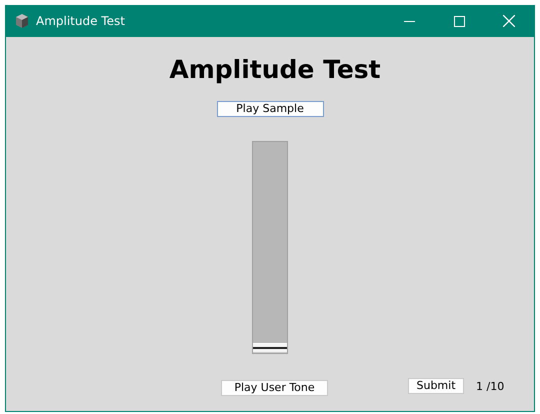 This screenshot has height=414, width=540. I want to click on progress-counter: 1 /10, so click(490, 386).